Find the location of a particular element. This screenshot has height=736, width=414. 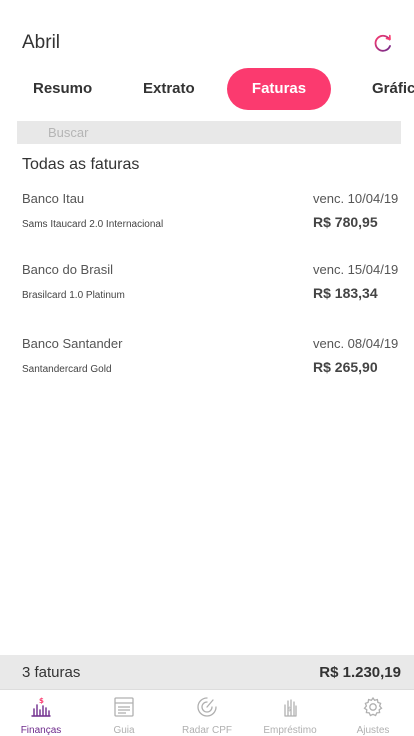

invoice-count: 3 faturas is located at coordinates (51, 672).